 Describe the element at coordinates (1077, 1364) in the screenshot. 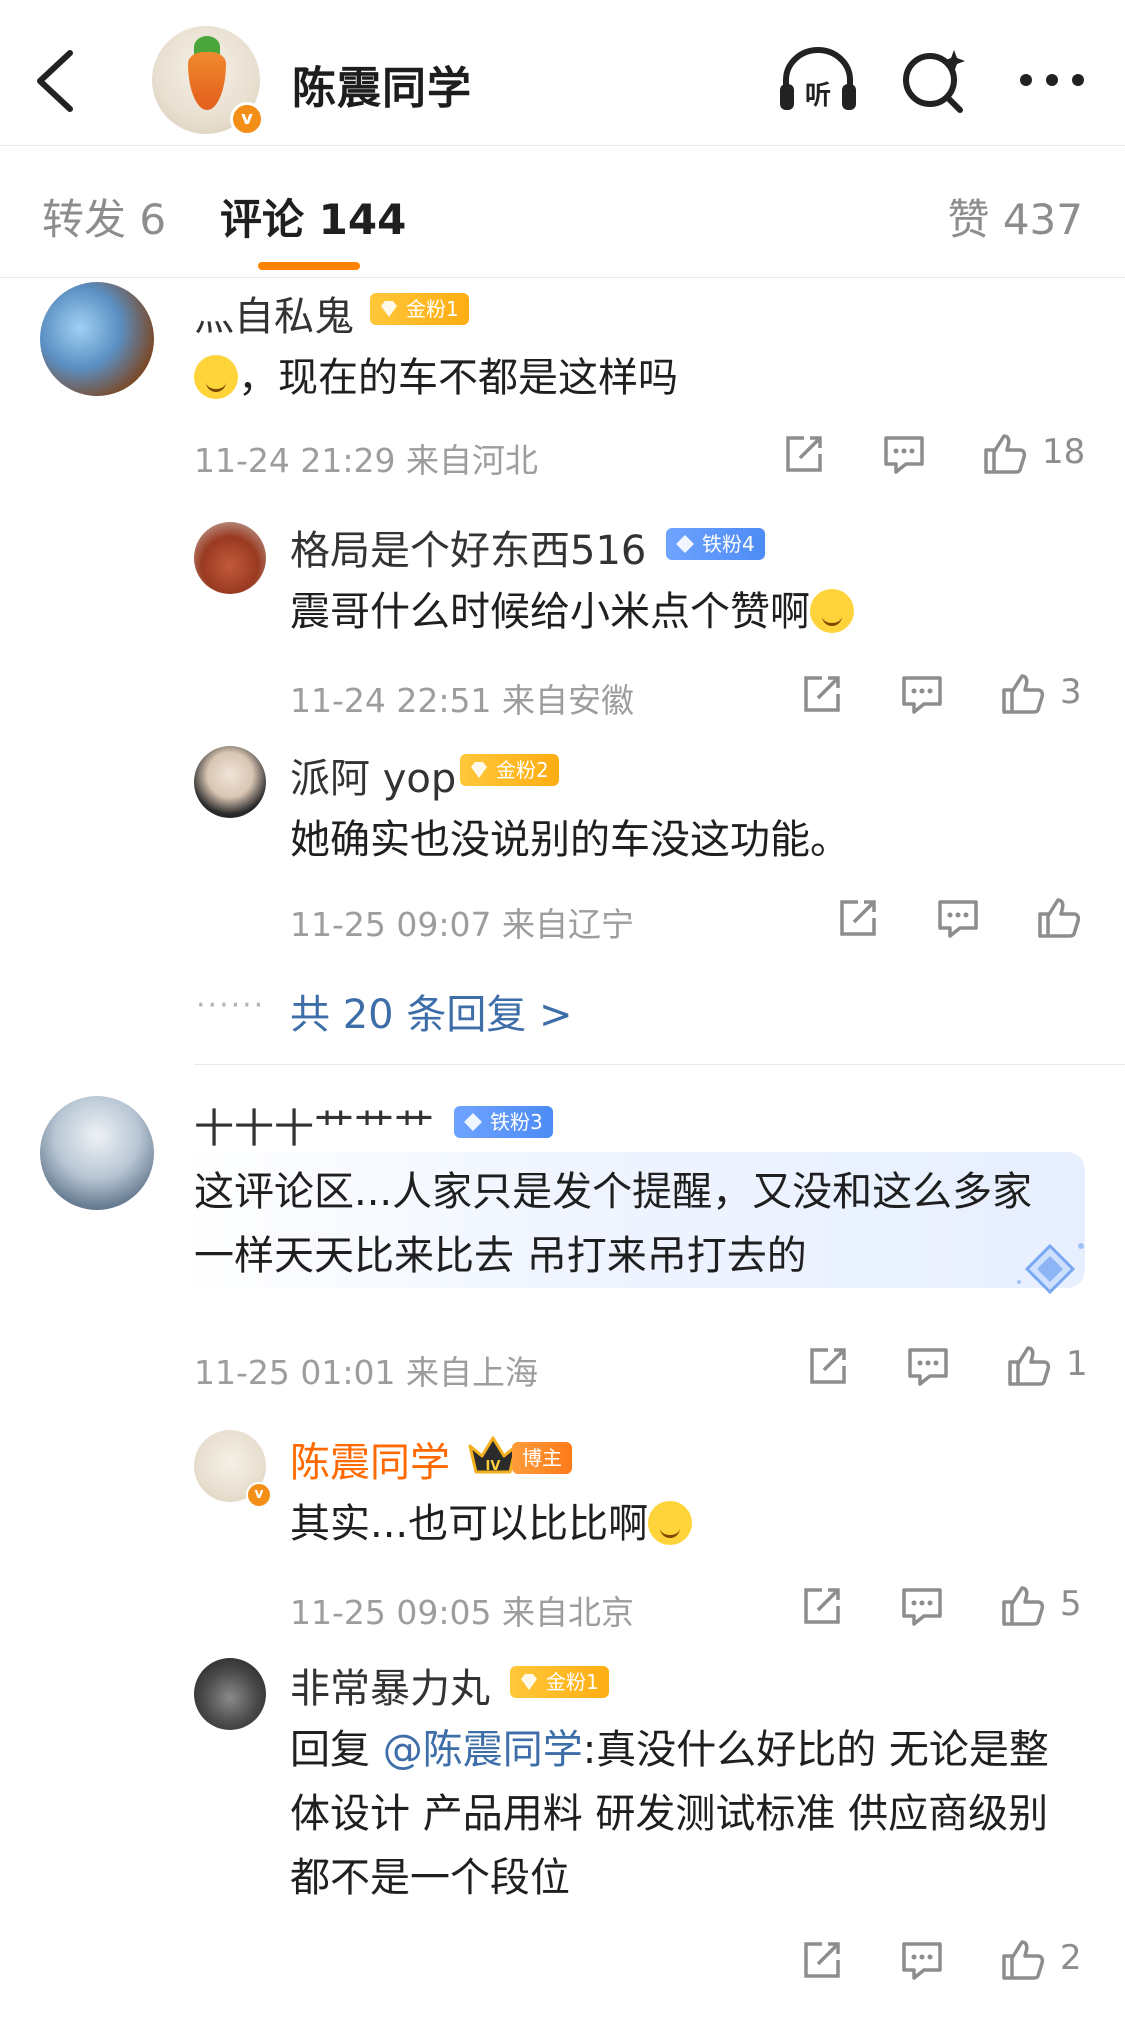

I see `like-count: 1` at that location.